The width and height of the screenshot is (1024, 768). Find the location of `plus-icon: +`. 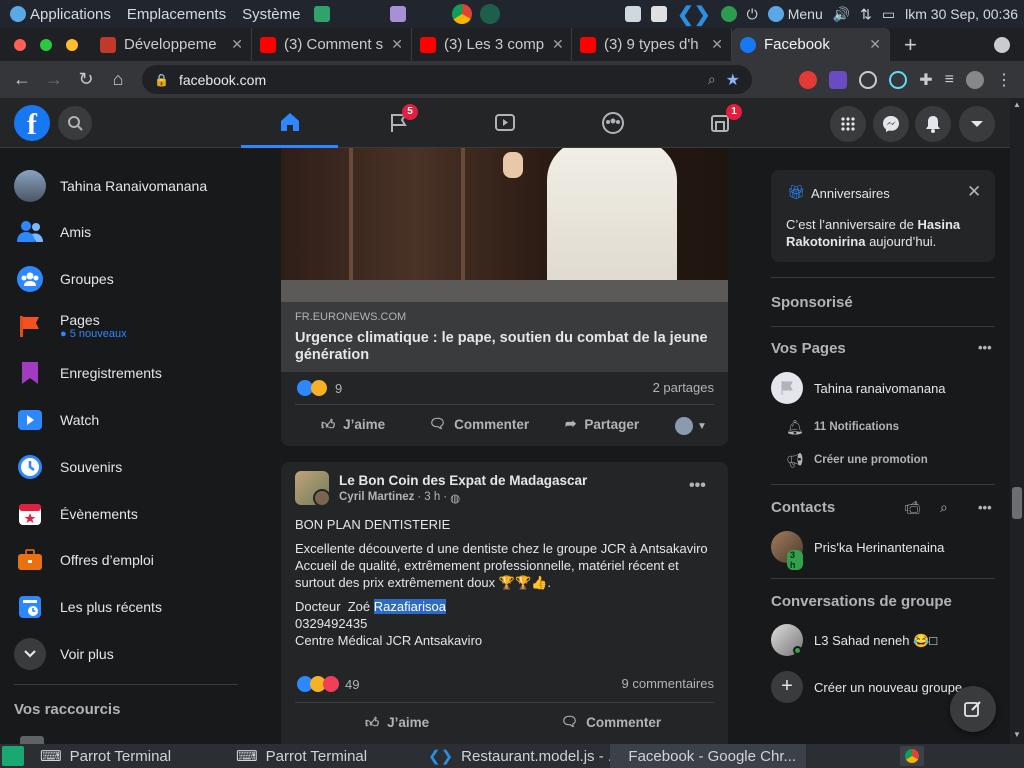

plus-icon: + is located at coordinates (787, 687).